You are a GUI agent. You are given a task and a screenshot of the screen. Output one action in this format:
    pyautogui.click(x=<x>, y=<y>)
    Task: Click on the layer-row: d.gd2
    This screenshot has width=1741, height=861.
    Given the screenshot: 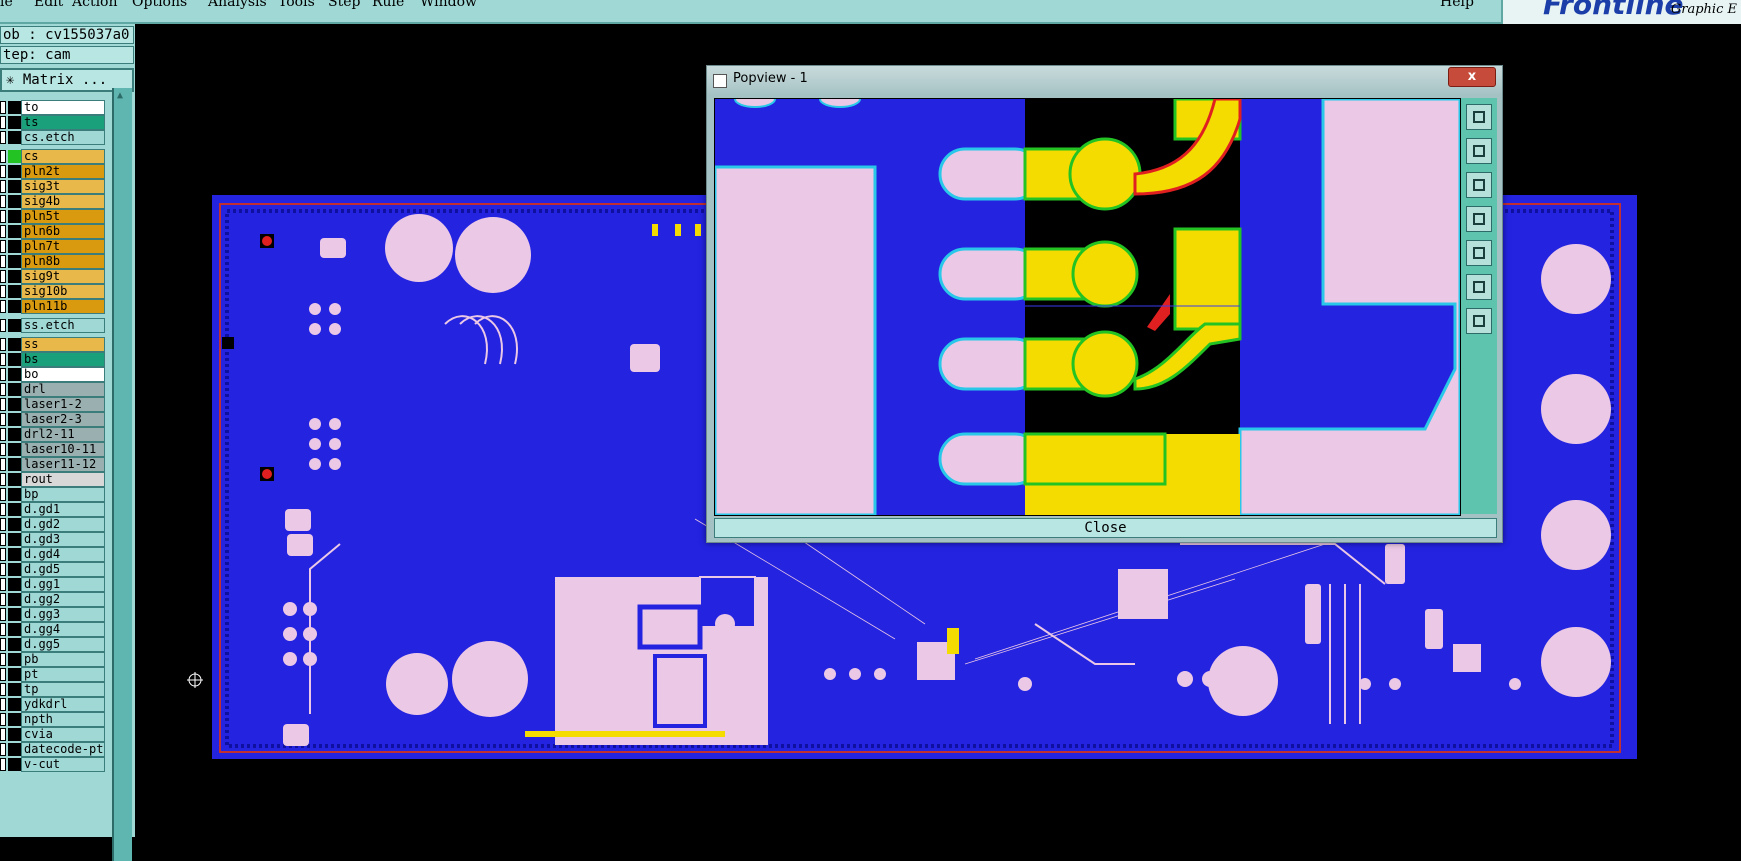 What is the action you would take?
    pyautogui.click(x=56, y=524)
    